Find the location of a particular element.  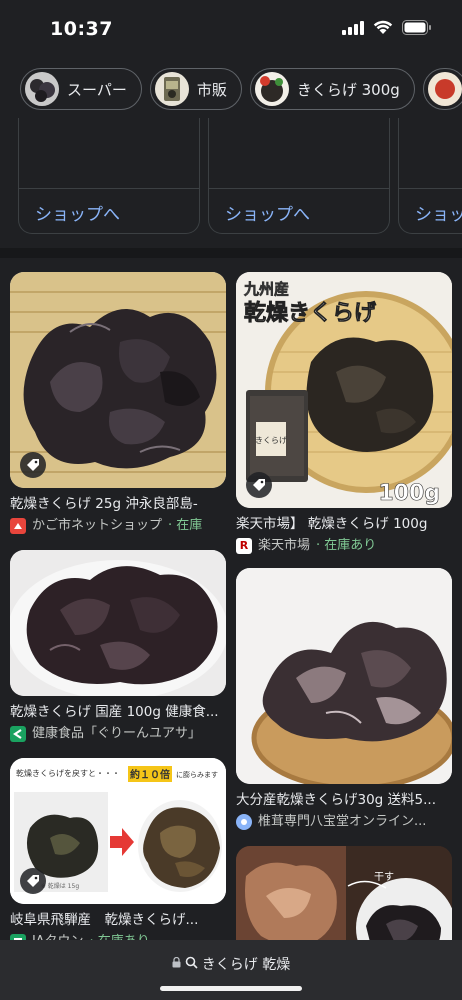

result-title: 楽天市場】 乾燥きくらげ 100g is located at coordinates (332, 524).